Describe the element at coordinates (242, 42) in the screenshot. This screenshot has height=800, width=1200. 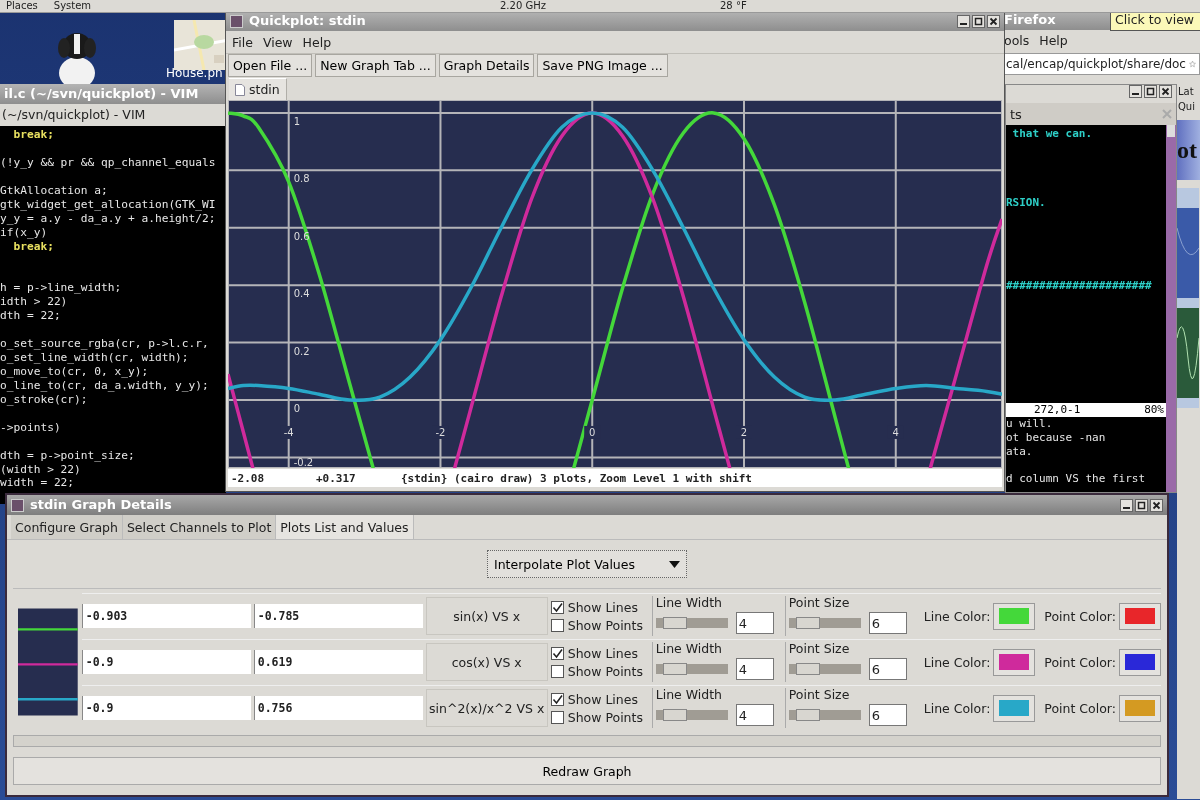
I see `menu-item: File` at that location.